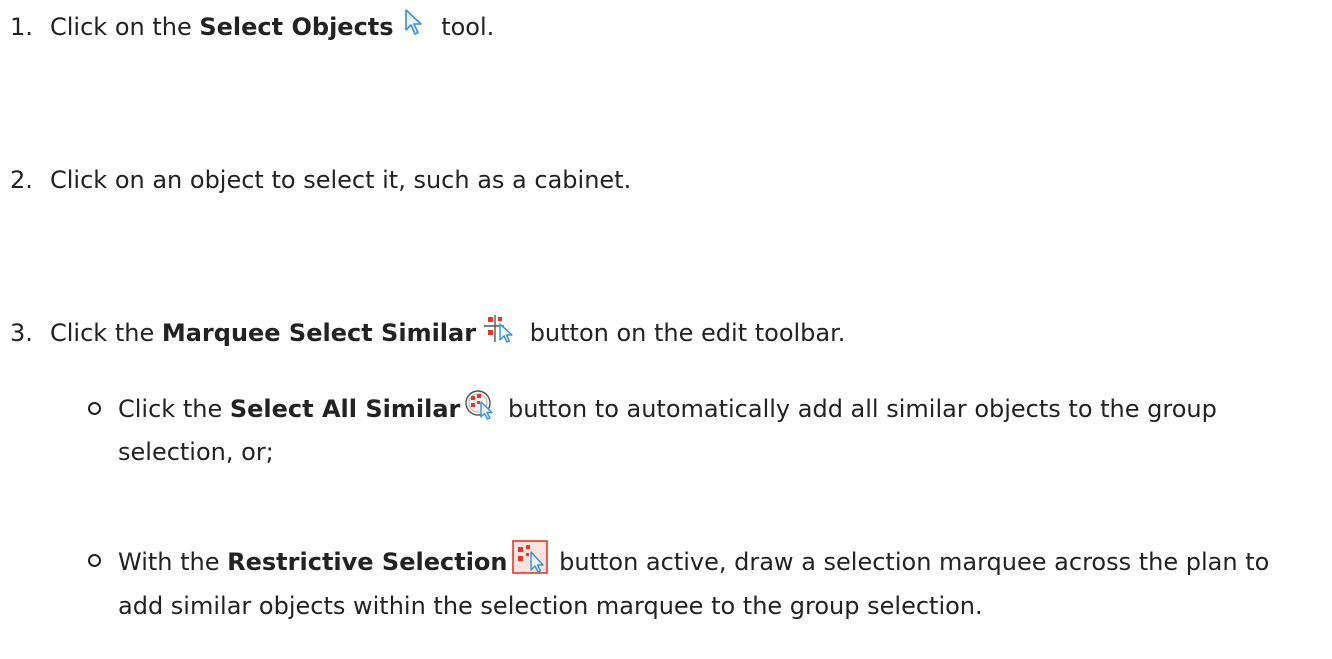  What do you see at coordinates (21, 27) in the screenshot?
I see `step-number: 1.` at bounding box center [21, 27].